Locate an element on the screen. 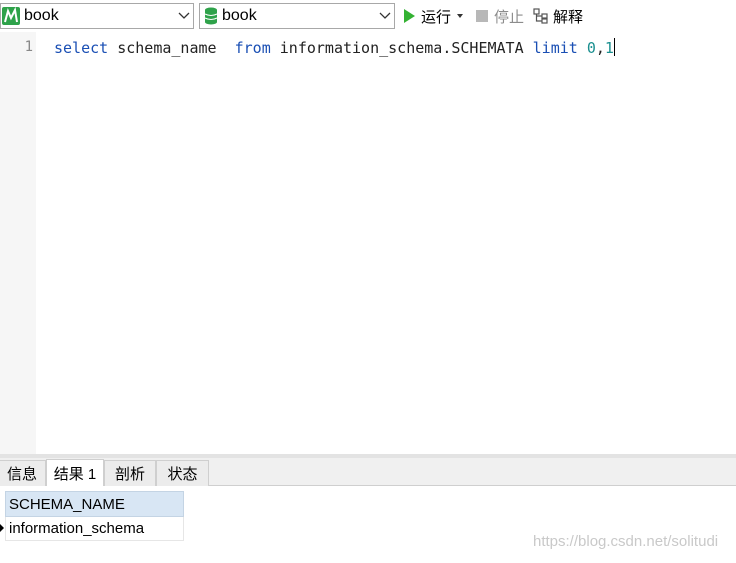 This screenshot has height=563, width=736. current-row-indicator-icon is located at coordinates (2, 528).